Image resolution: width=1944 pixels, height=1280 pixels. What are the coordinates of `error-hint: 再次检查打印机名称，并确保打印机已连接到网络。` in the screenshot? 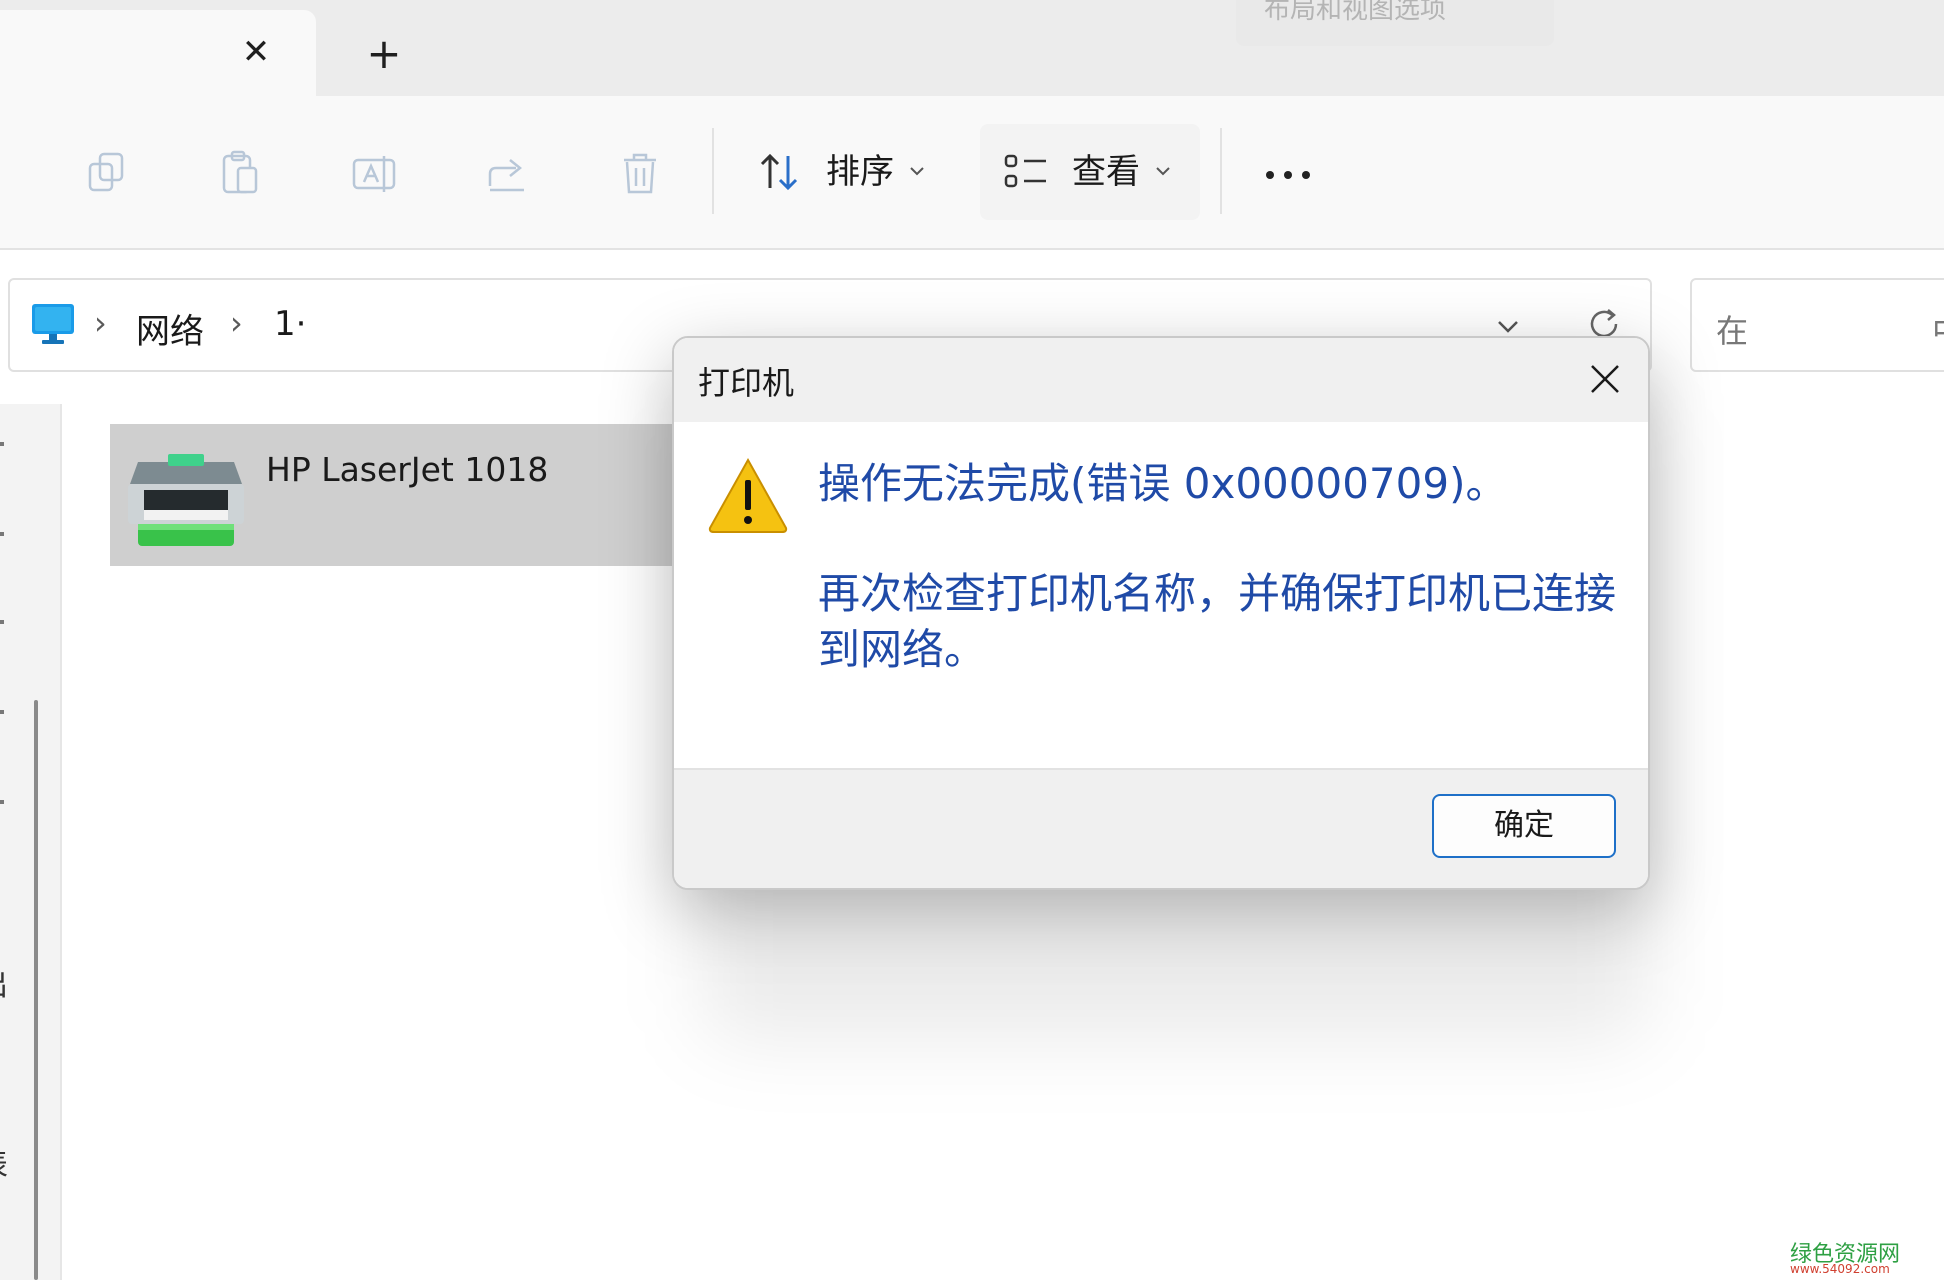 It's located at (1217, 621).